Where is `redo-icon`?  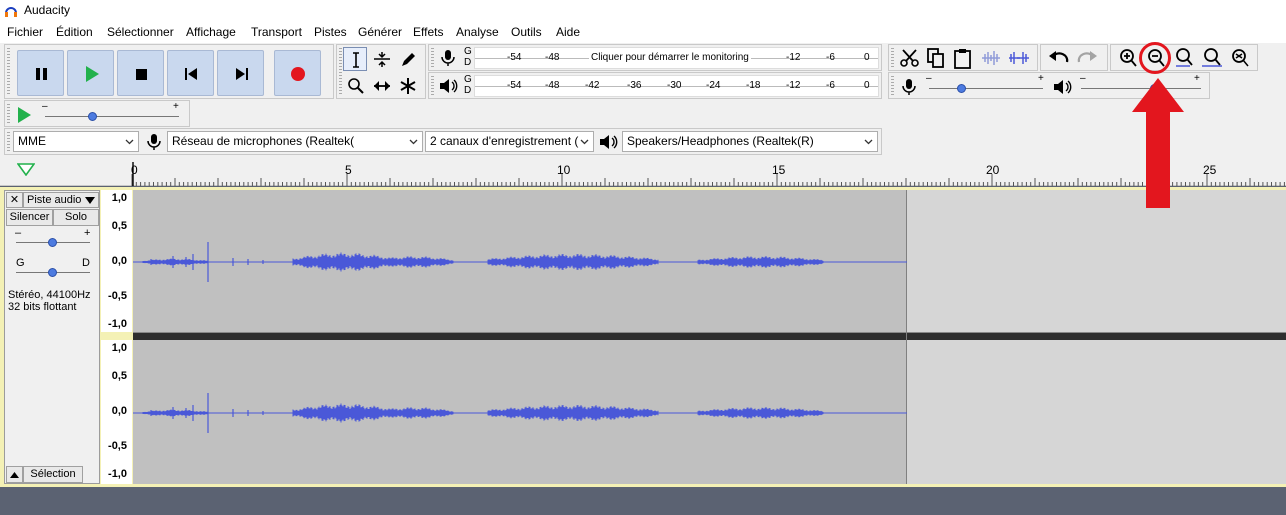 redo-icon is located at coordinates (1087, 57).